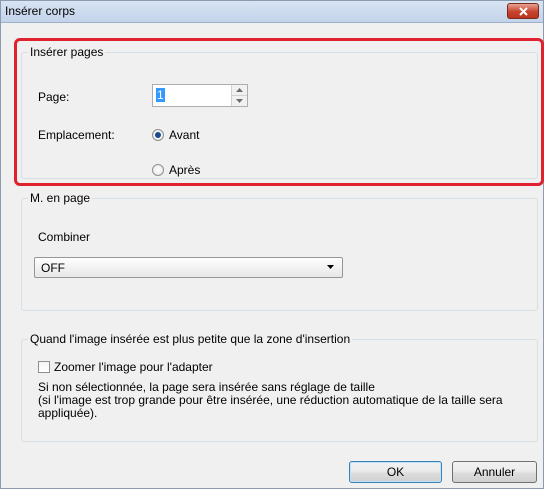 The height and width of the screenshot is (489, 544). What do you see at coordinates (395, 472) in the screenshot?
I see `ok-button: OK` at bounding box center [395, 472].